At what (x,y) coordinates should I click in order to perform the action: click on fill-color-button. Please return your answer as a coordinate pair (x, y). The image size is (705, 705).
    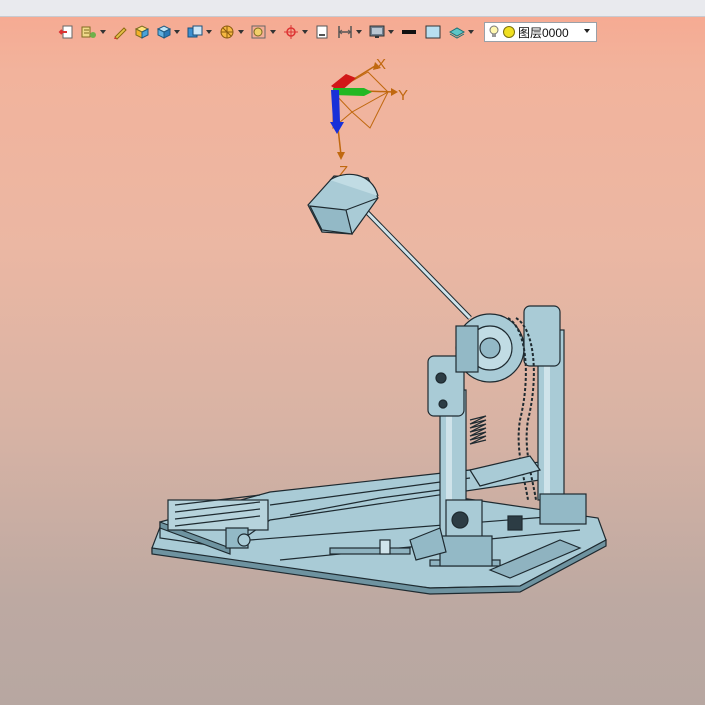
    Looking at the image, I should click on (433, 32).